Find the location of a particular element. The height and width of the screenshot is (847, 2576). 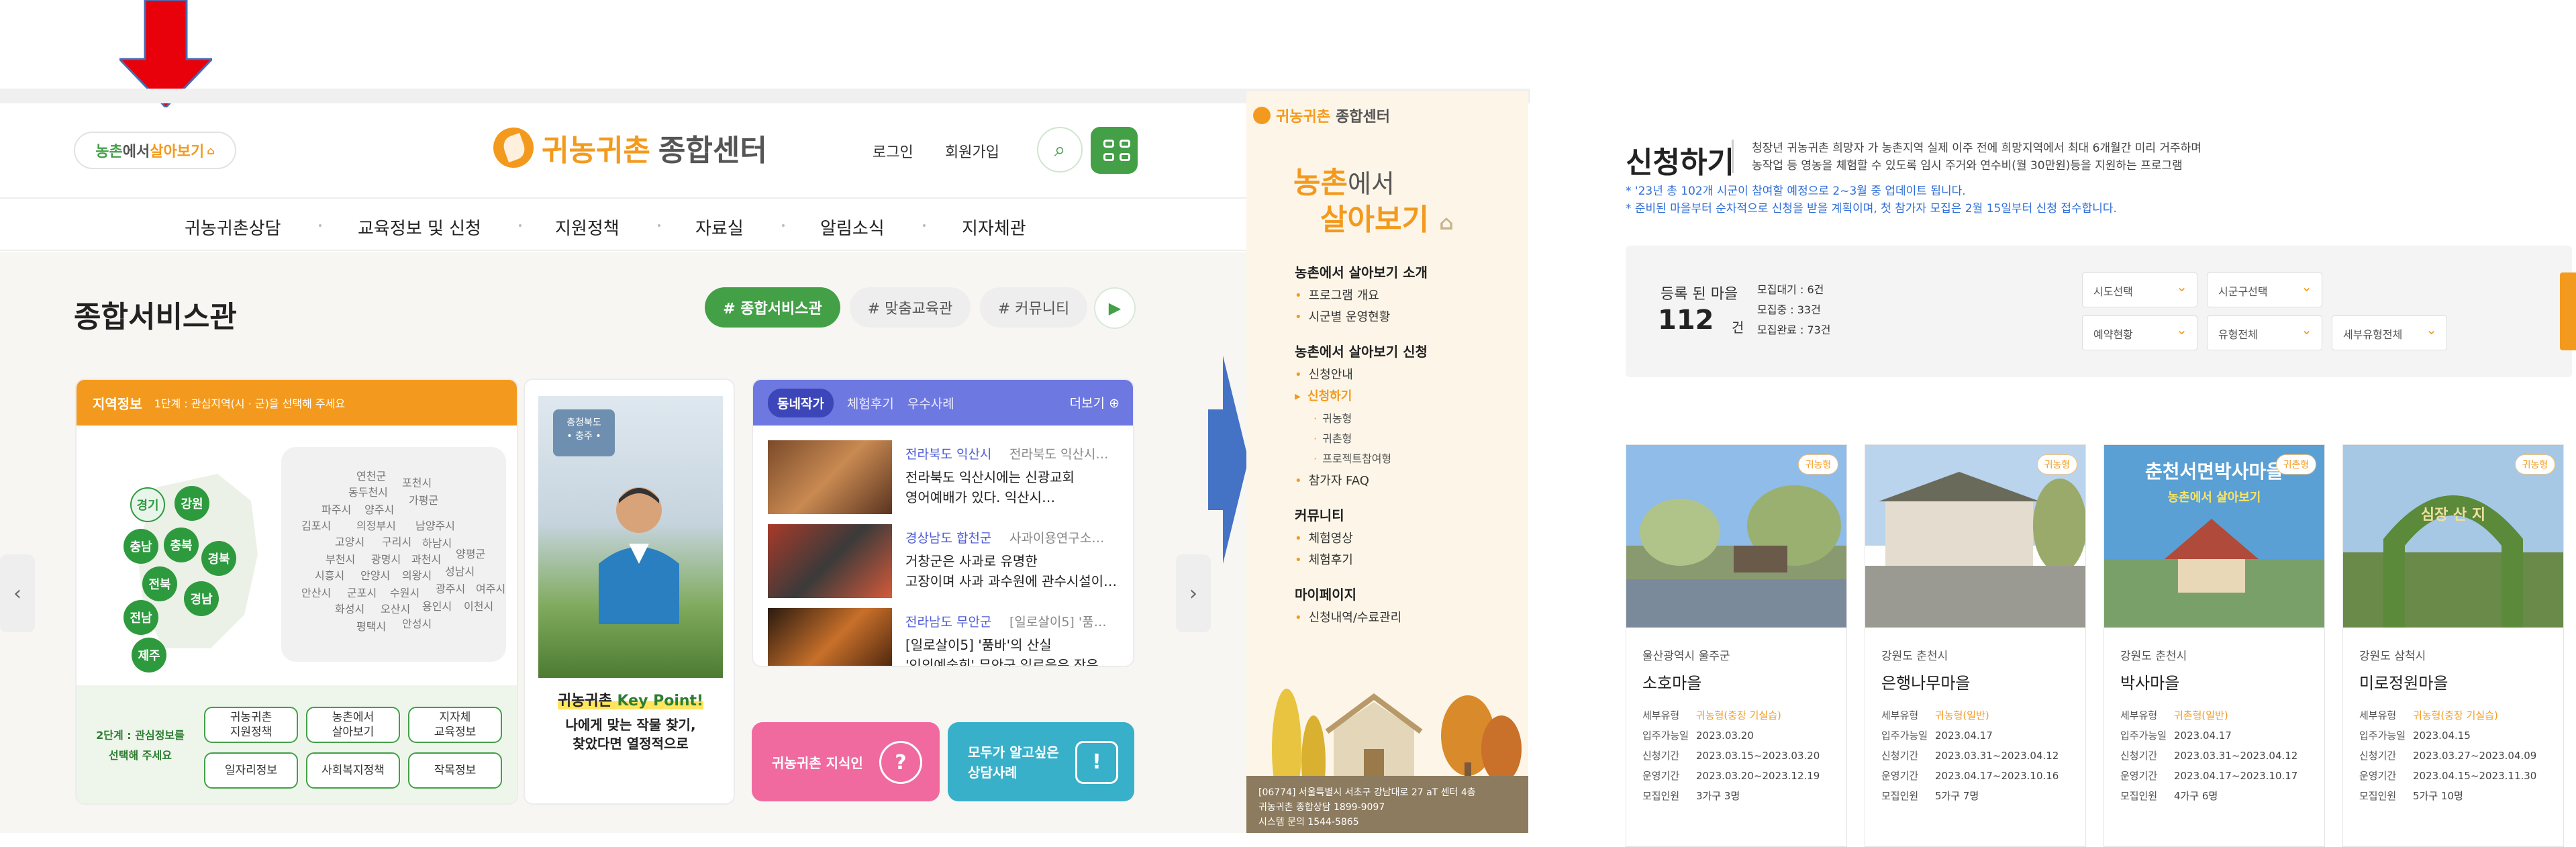

city-item: 광명시 is located at coordinates (386, 558).